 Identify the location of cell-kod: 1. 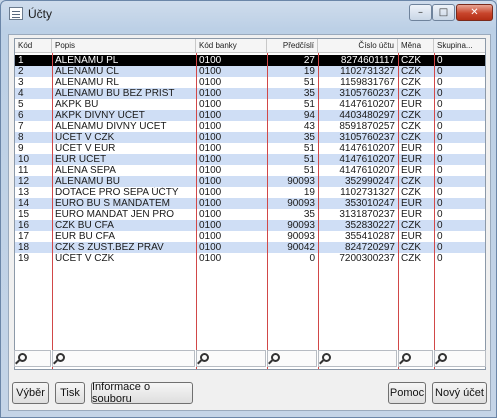
(21, 60).